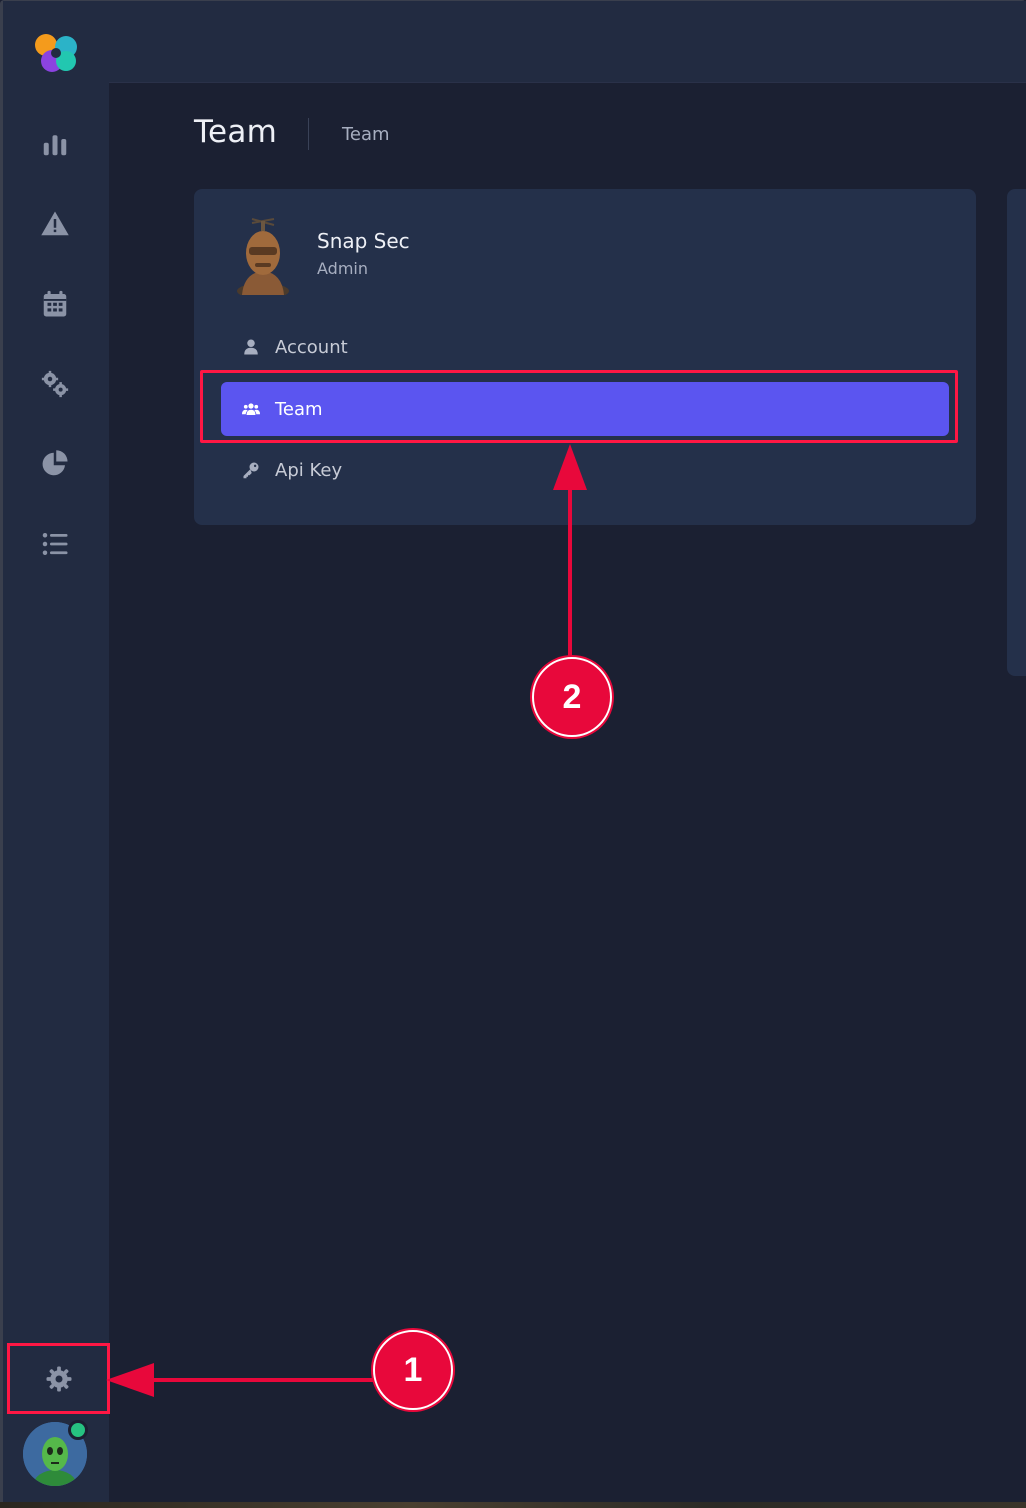 Image resolution: width=1026 pixels, height=1508 pixels. What do you see at coordinates (55, 224) in the screenshot?
I see `warning-icon` at bounding box center [55, 224].